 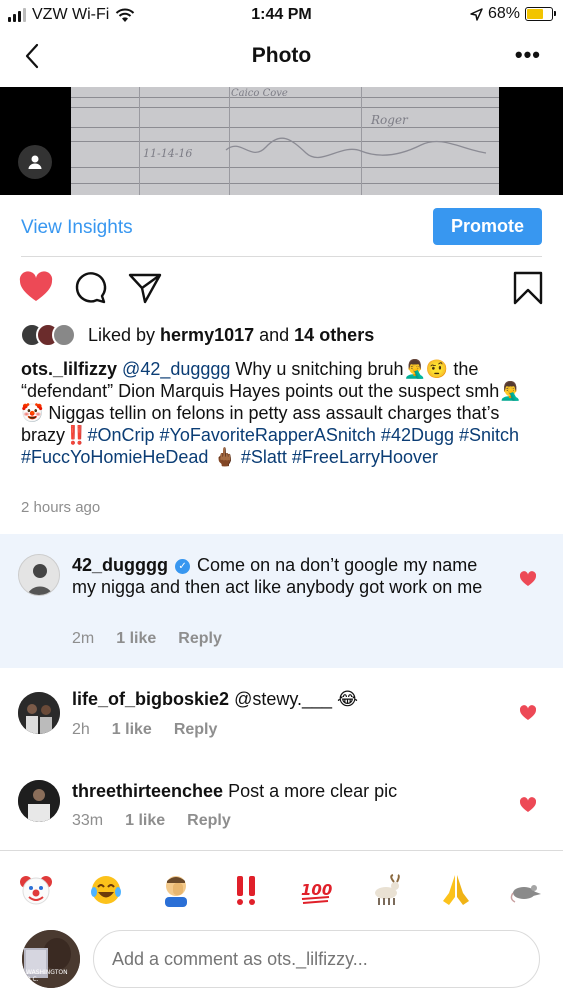 I want to click on promote-button: Promote, so click(x=487, y=226).